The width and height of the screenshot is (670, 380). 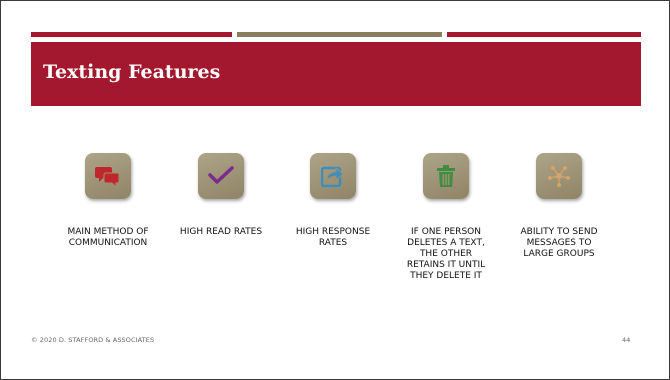 I want to click on share-icon, so click(x=333, y=176).